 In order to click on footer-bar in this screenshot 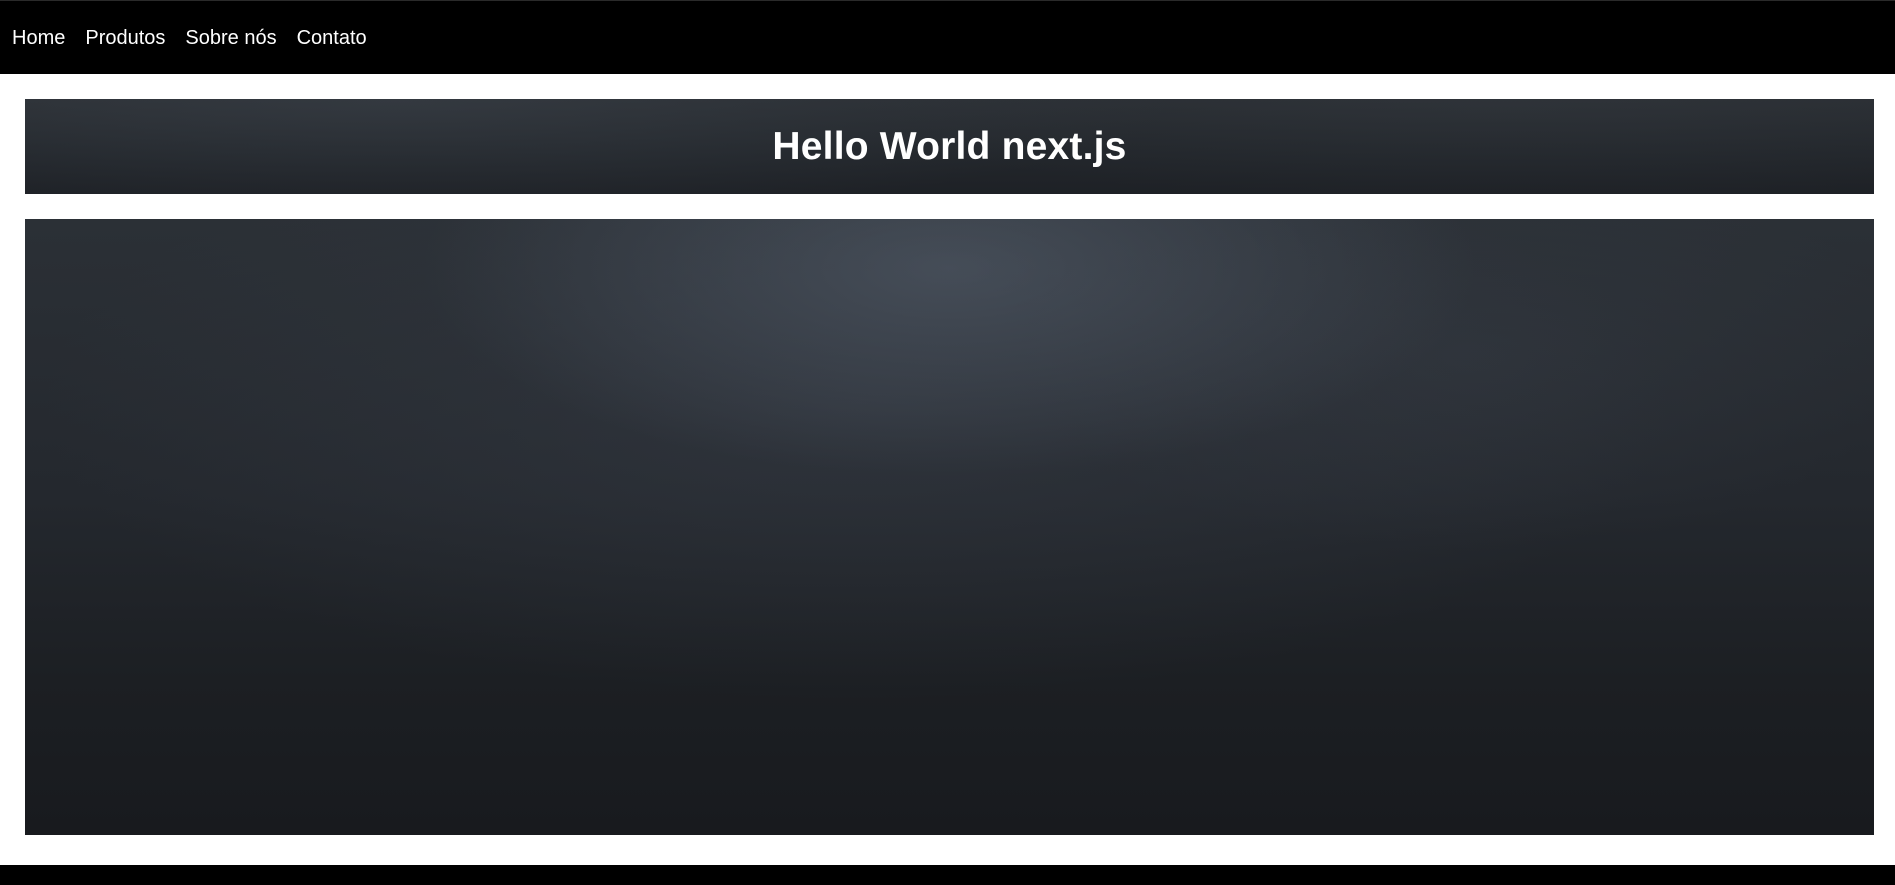, I will do `click(947, 875)`.